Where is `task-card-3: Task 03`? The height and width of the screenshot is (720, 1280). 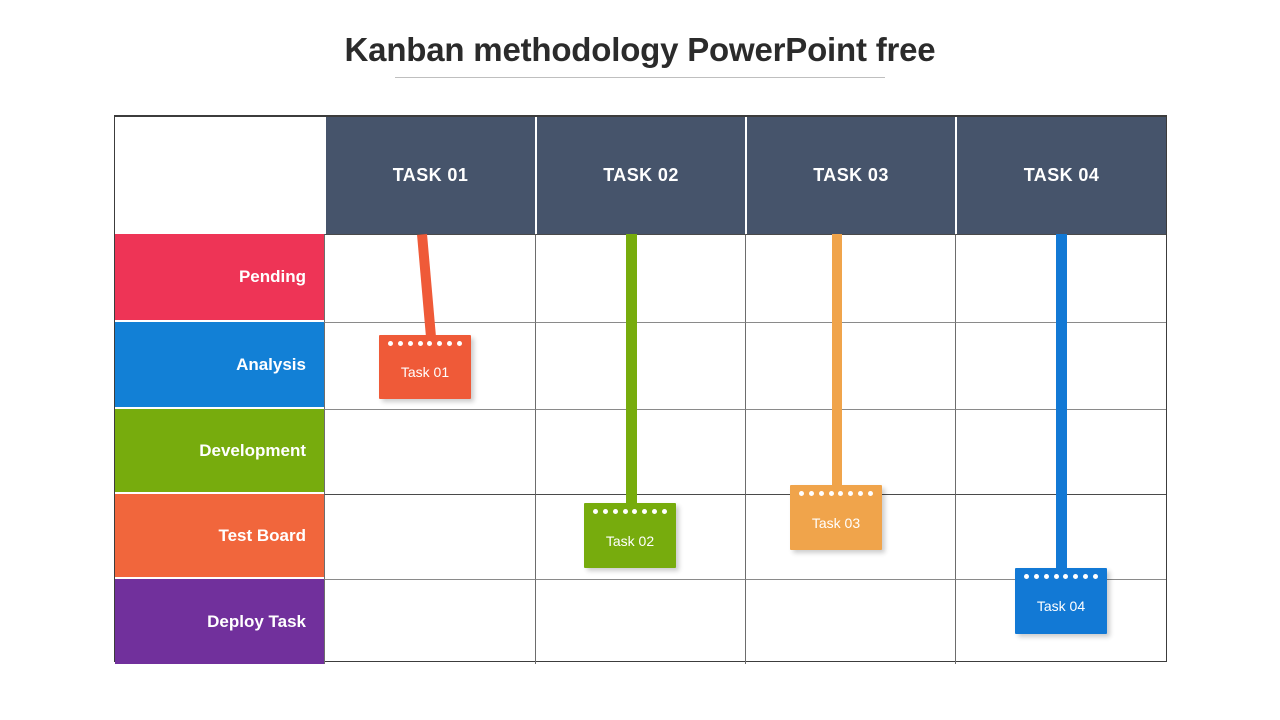 task-card-3: Task 03 is located at coordinates (836, 517).